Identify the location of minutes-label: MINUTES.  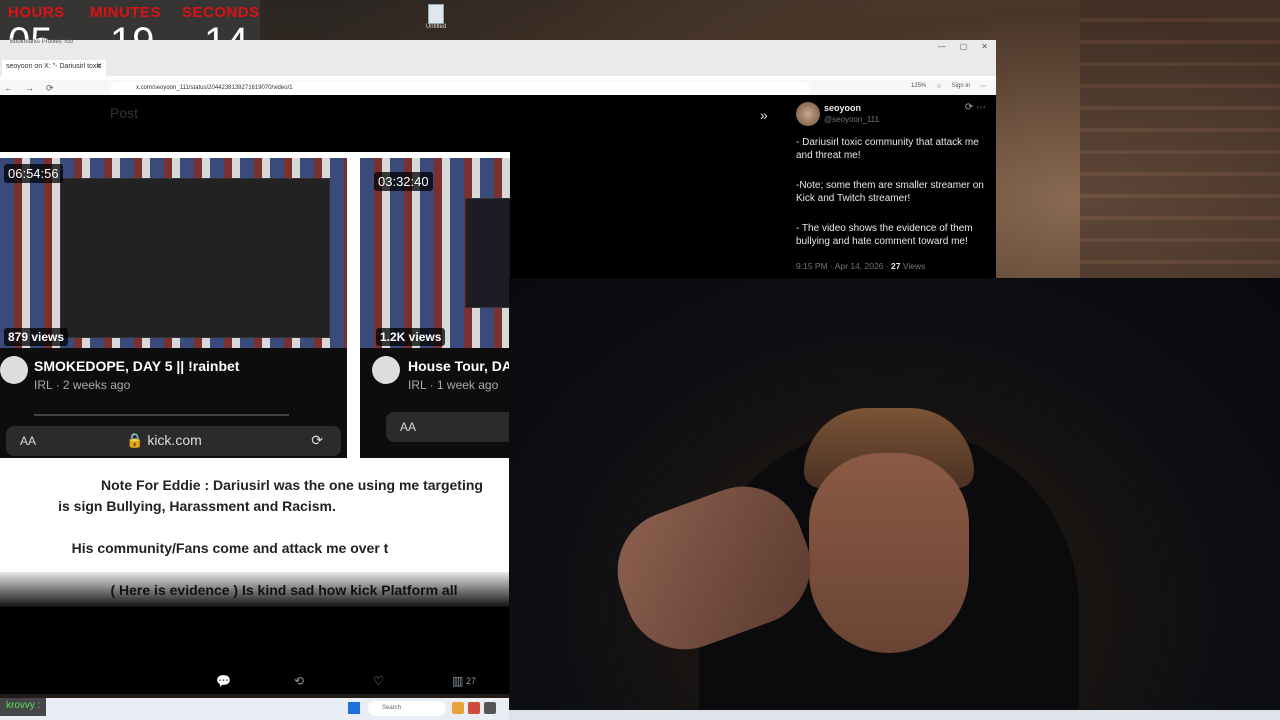
(125, 12).